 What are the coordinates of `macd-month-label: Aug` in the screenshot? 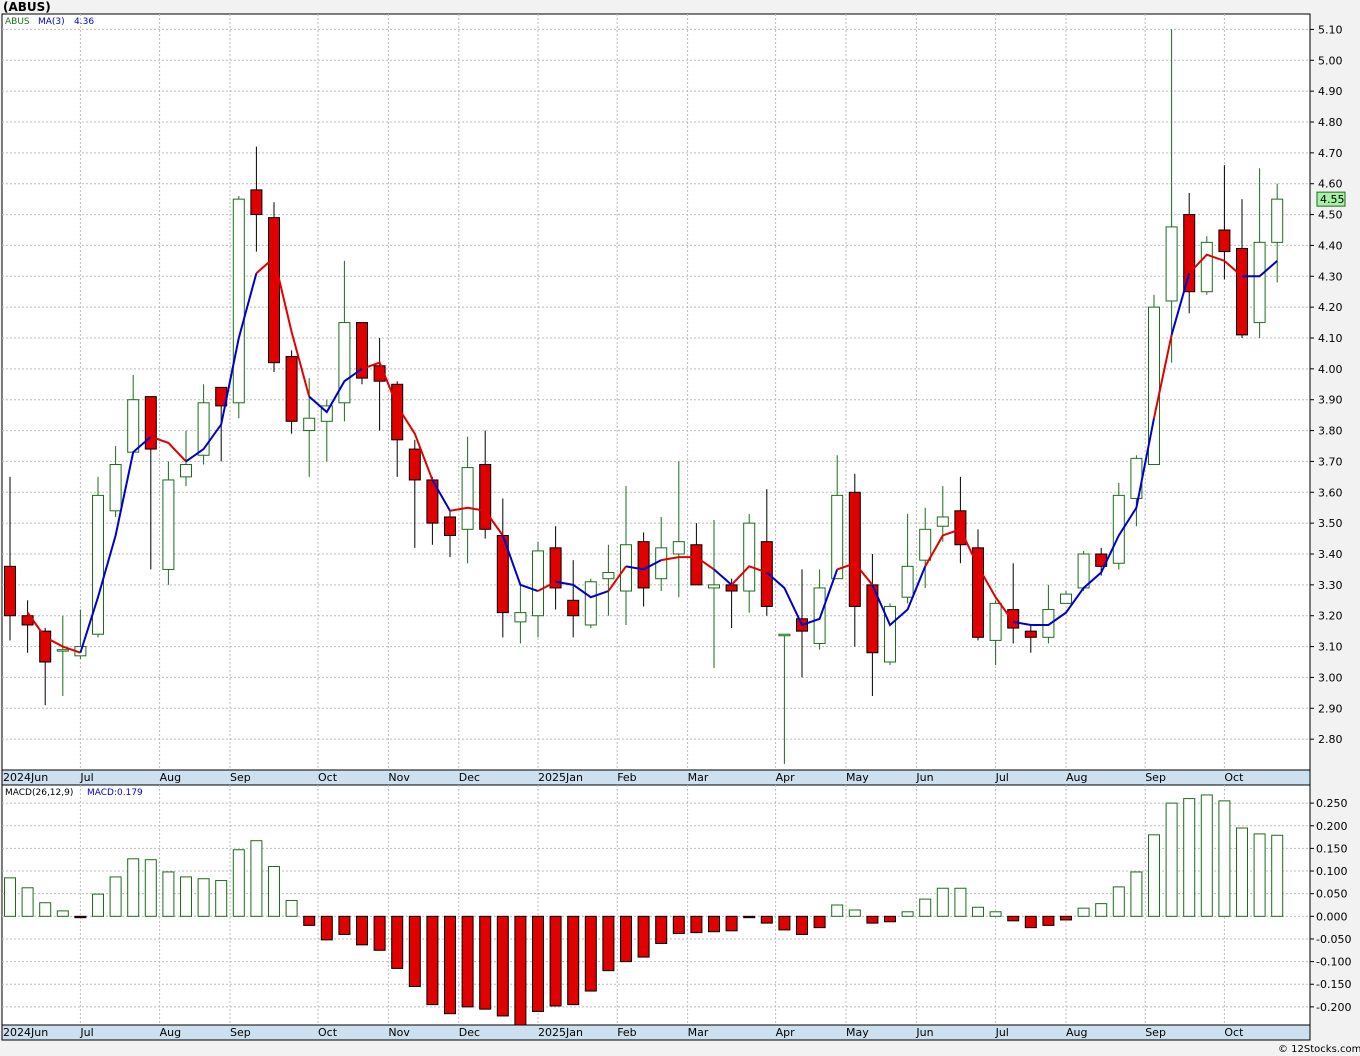 It's located at (1076, 1032).